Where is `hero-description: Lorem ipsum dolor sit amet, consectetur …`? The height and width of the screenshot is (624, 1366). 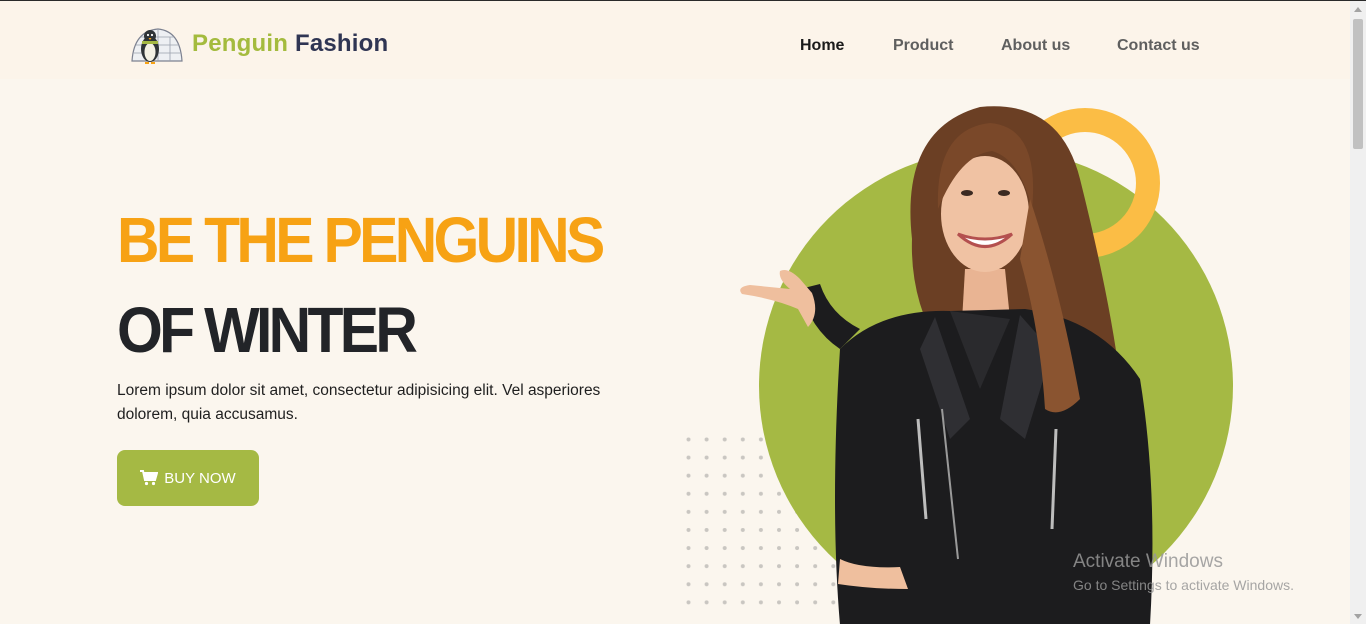
hero-description: Lorem ipsum dolor sit amet, consectetur … is located at coordinates (359, 402).